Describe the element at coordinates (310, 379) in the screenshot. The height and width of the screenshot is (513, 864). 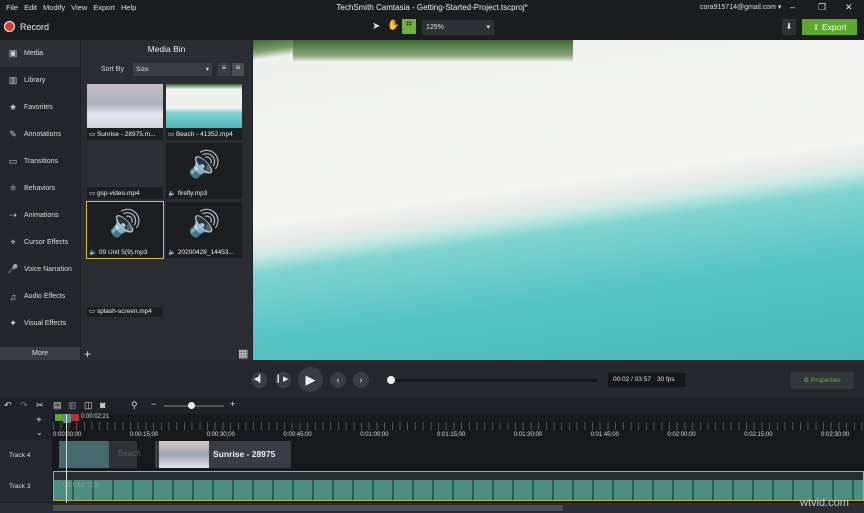
I see `play-icon: ▶` at that location.